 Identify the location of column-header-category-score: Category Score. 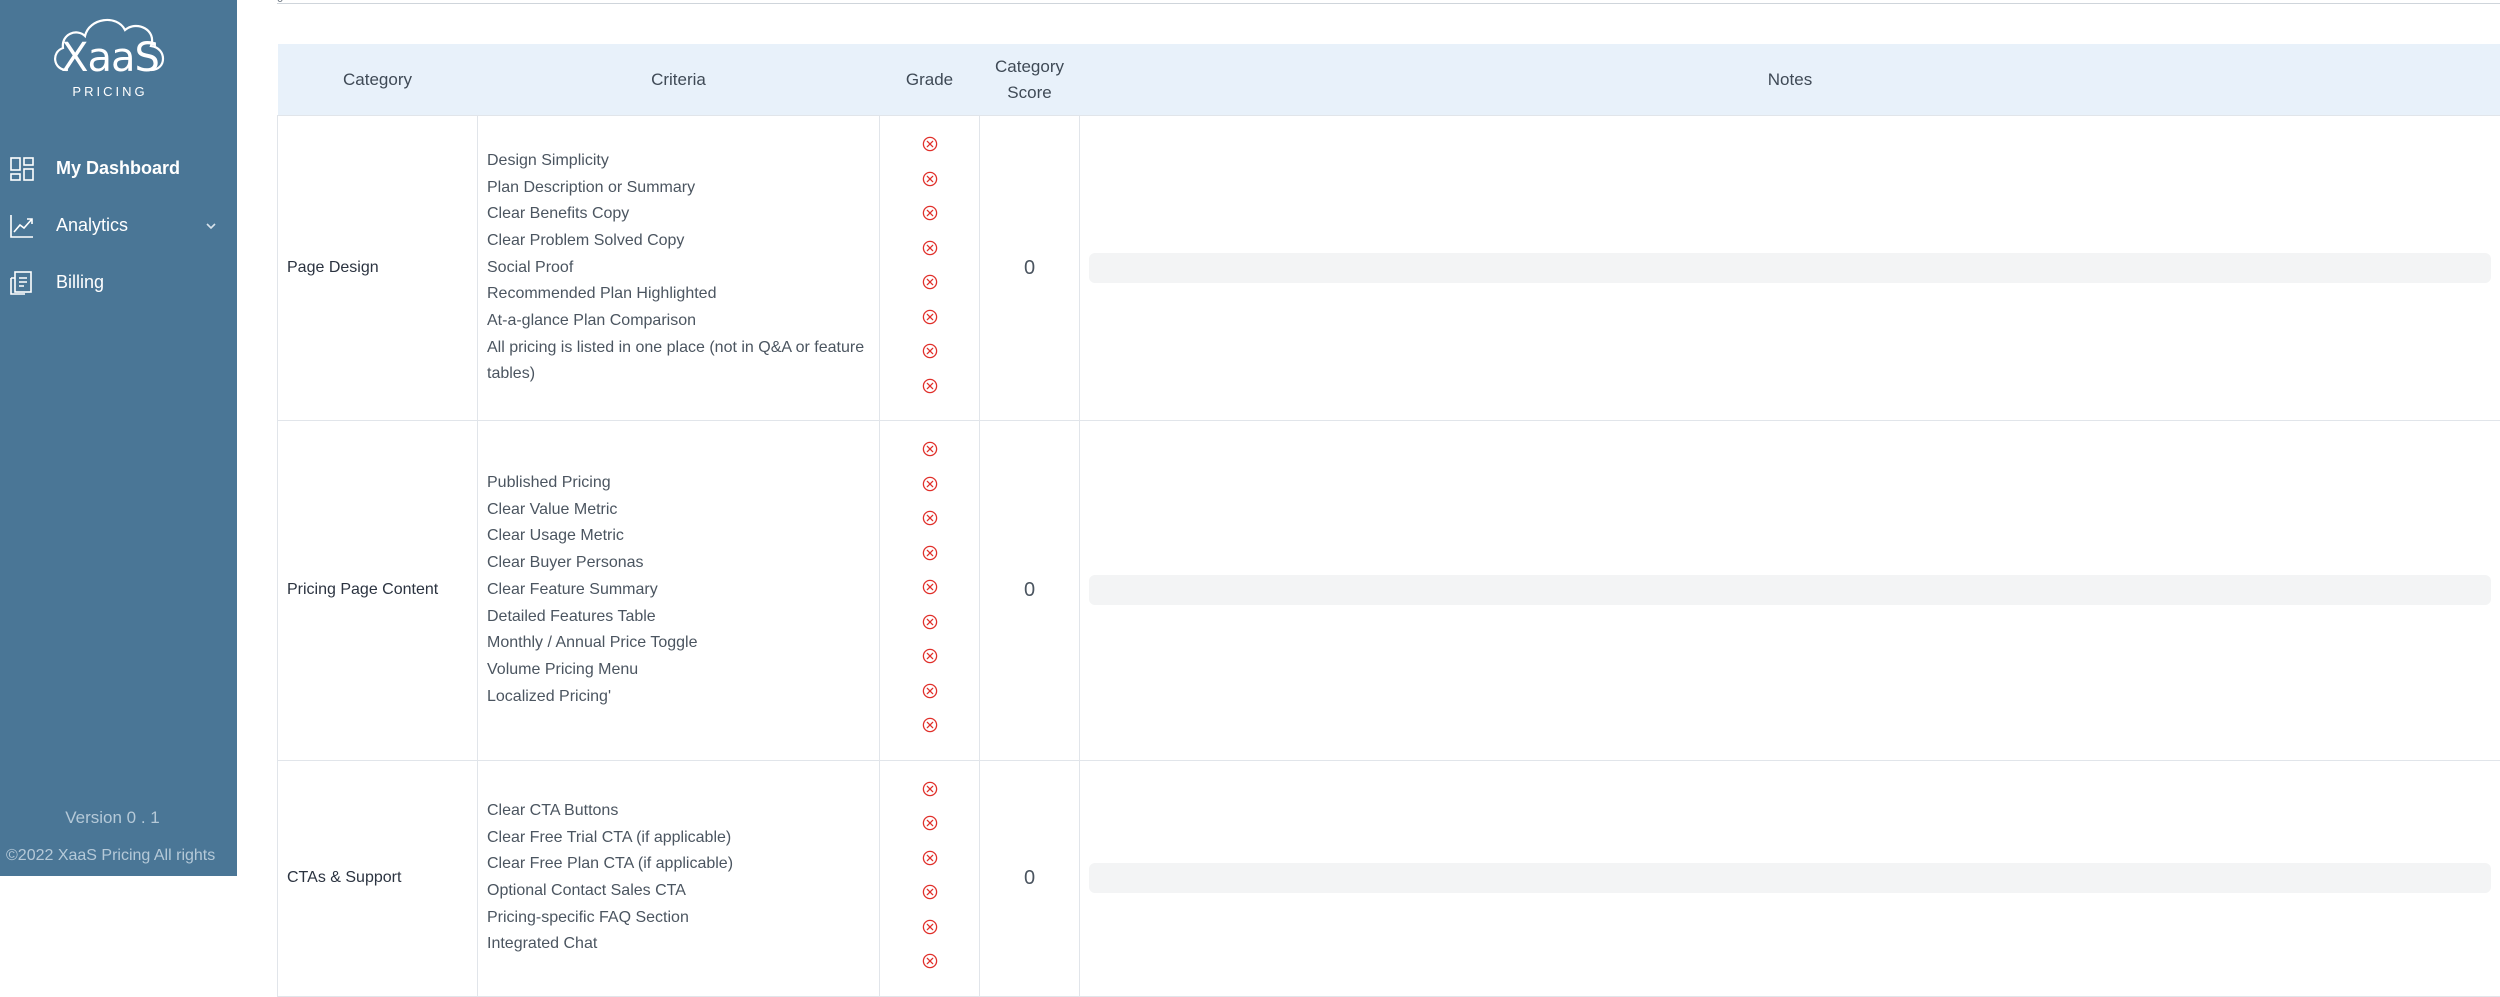
(1030, 80).